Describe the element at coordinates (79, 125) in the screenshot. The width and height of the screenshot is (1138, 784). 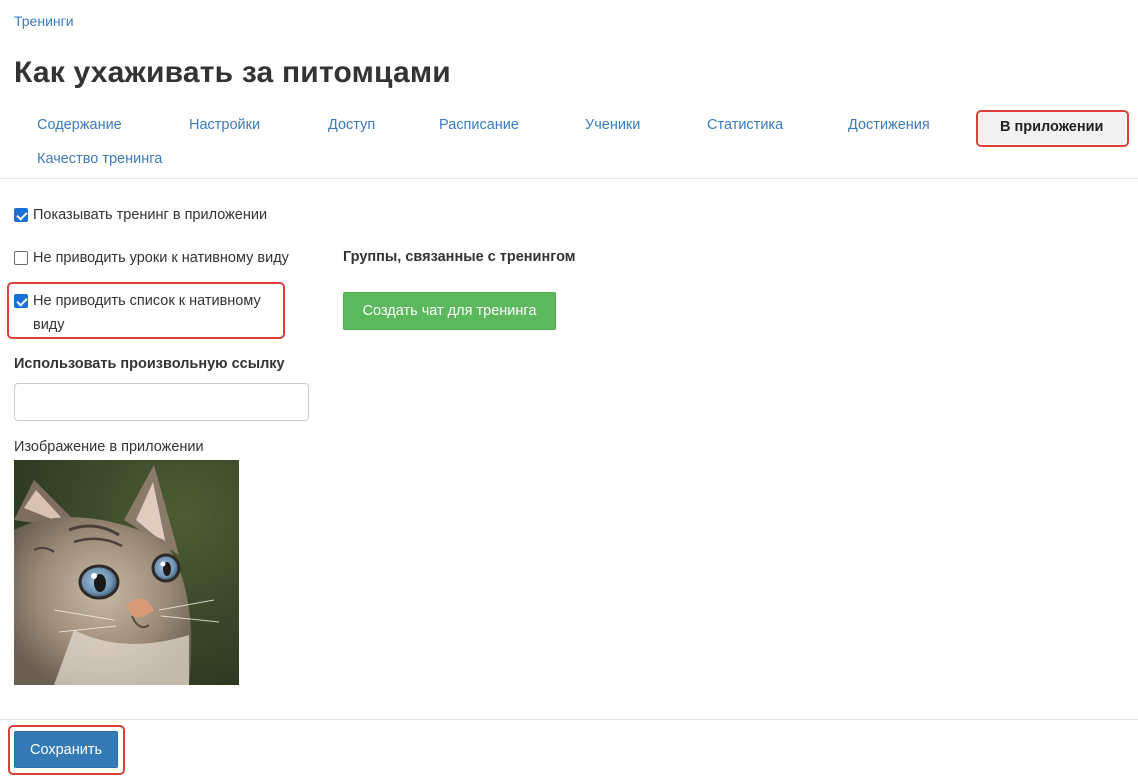
I see `tab-content: Содержание` at that location.